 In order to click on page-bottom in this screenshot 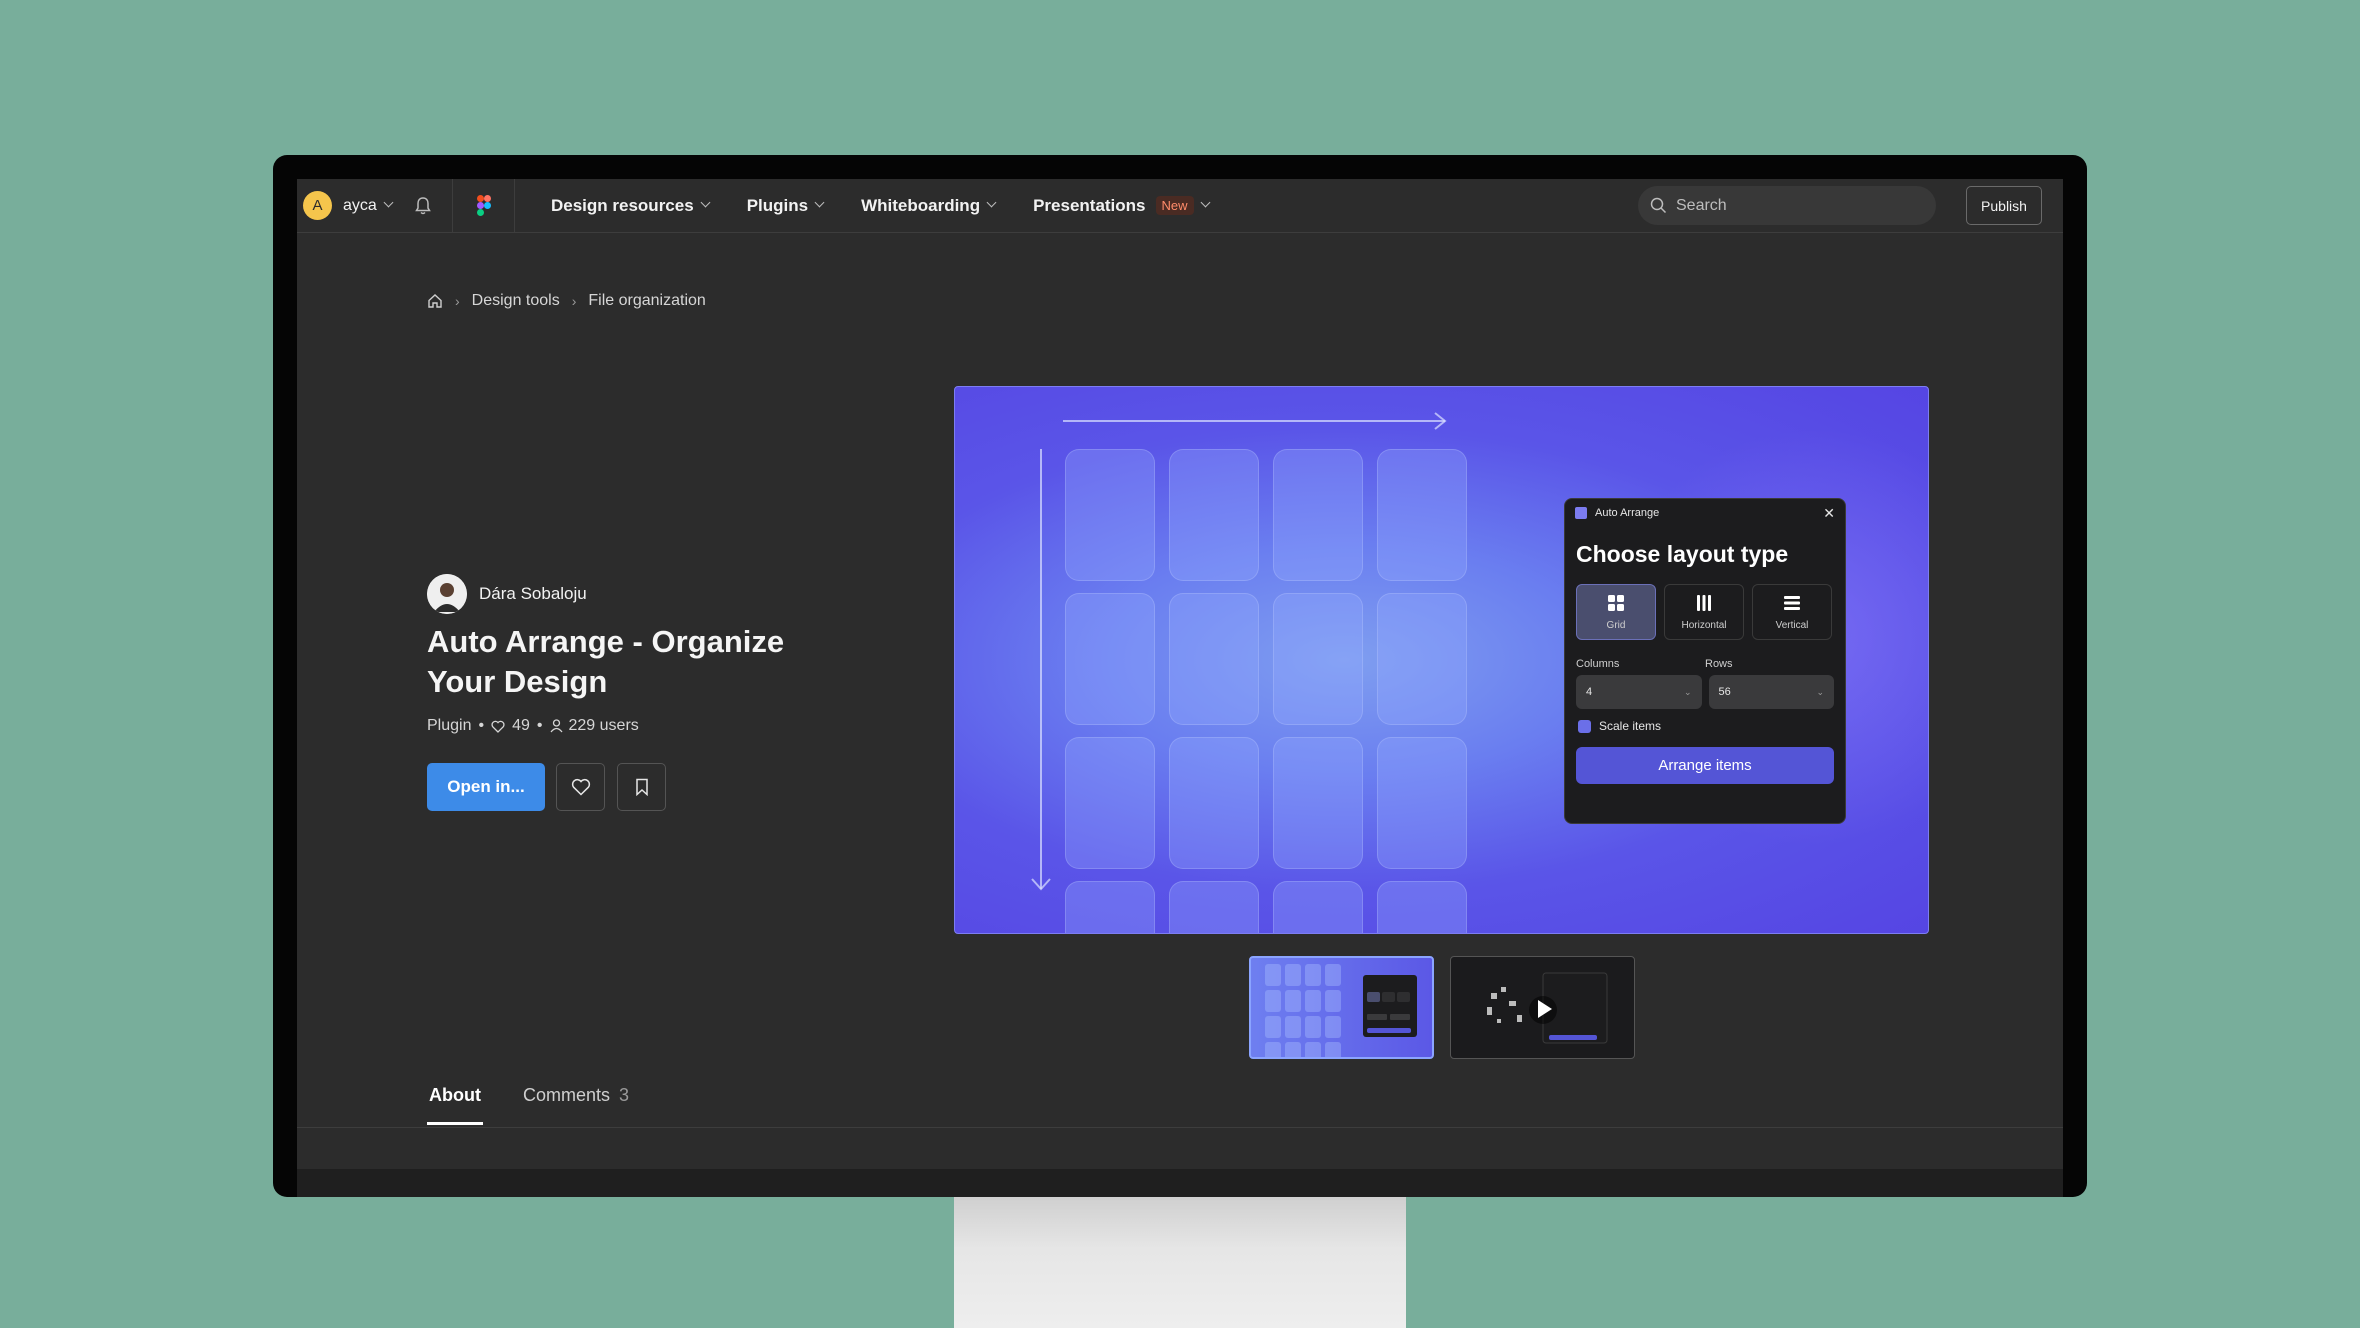, I will do `click(1180, 1183)`.